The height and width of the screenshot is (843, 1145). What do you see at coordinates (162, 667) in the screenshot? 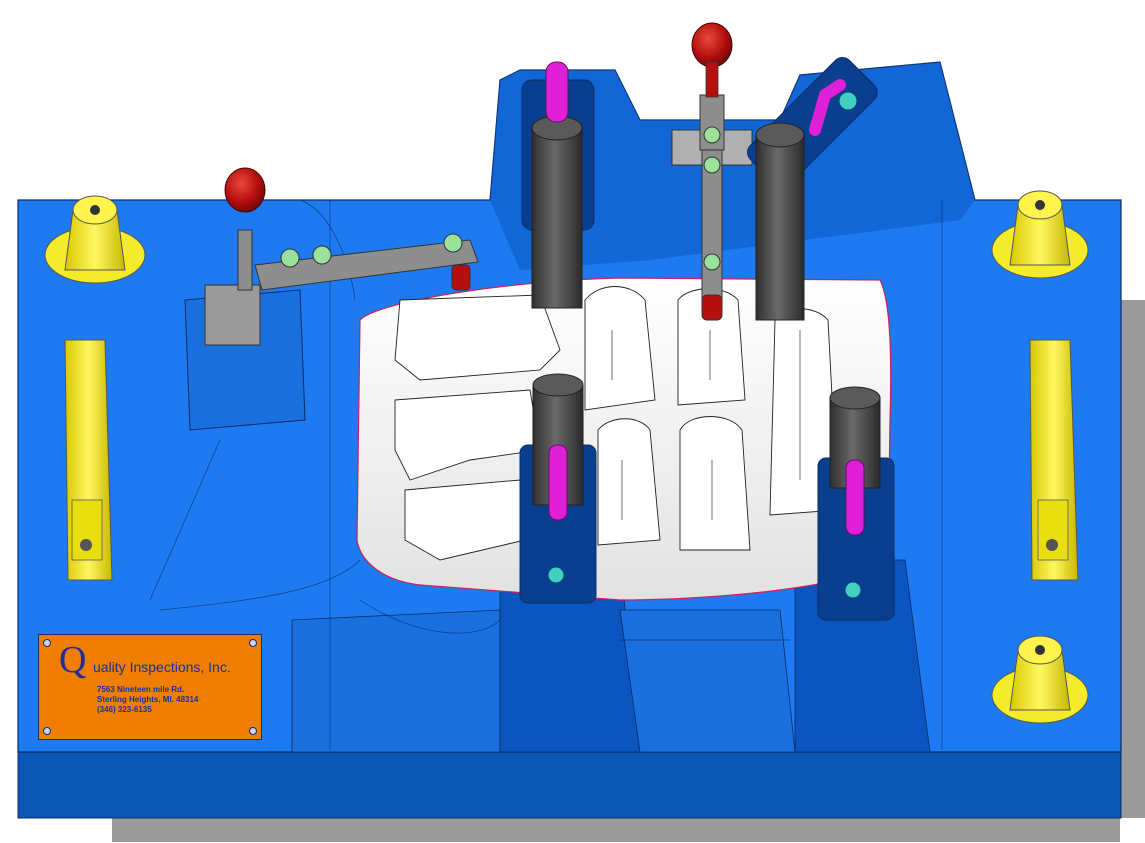
I see `company-name: uality Inspections, Inc.` at bounding box center [162, 667].